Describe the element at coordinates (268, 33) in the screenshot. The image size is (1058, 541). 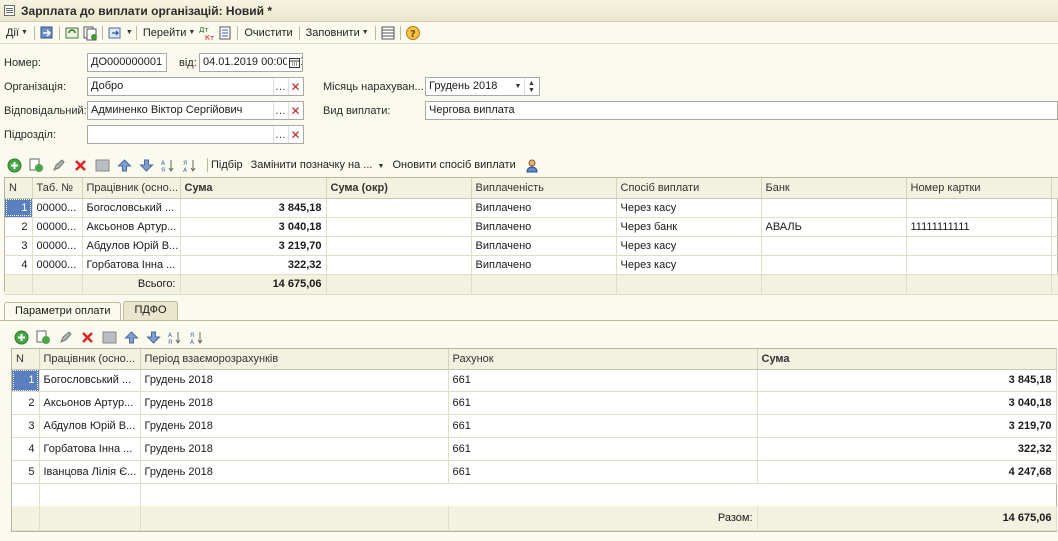
I see `clear-button: Очистити` at that location.